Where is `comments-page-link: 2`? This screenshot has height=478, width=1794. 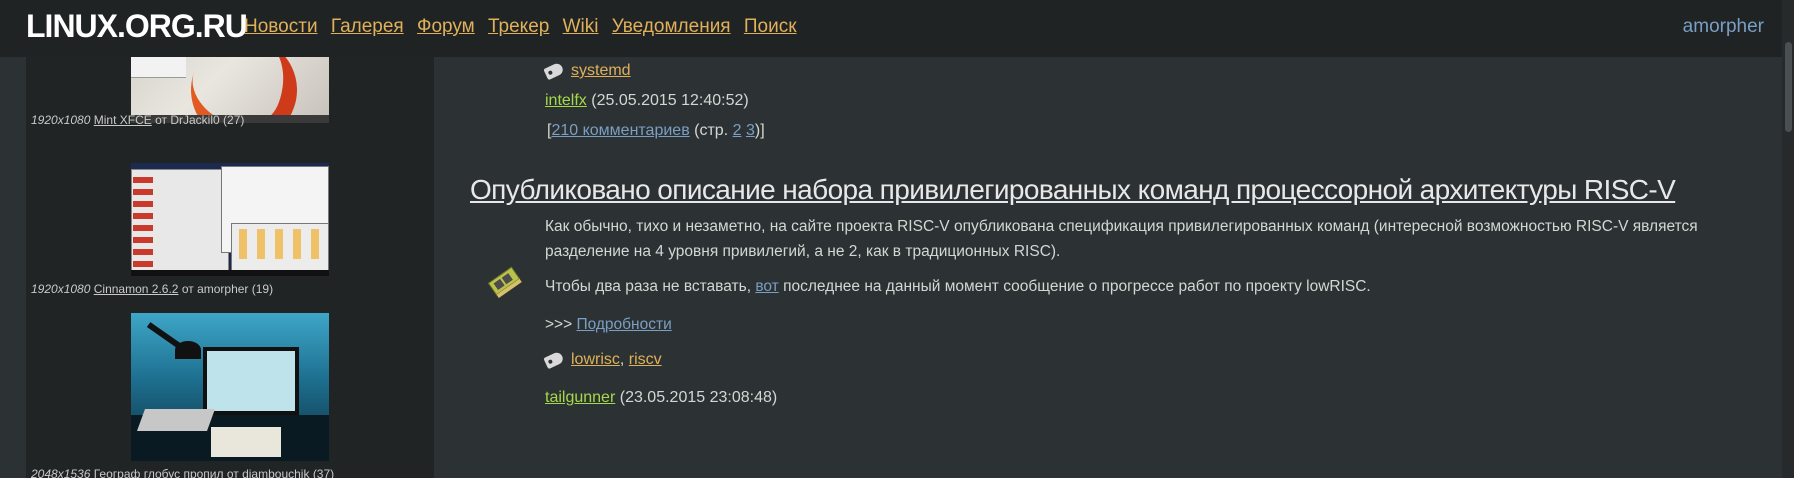 comments-page-link: 2 is located at coordinates (737, 130).